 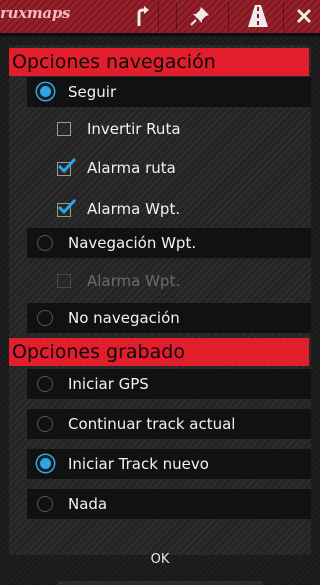 I want to click on section-header-navigation: Opciones navegación, so click(x=159, y=62).